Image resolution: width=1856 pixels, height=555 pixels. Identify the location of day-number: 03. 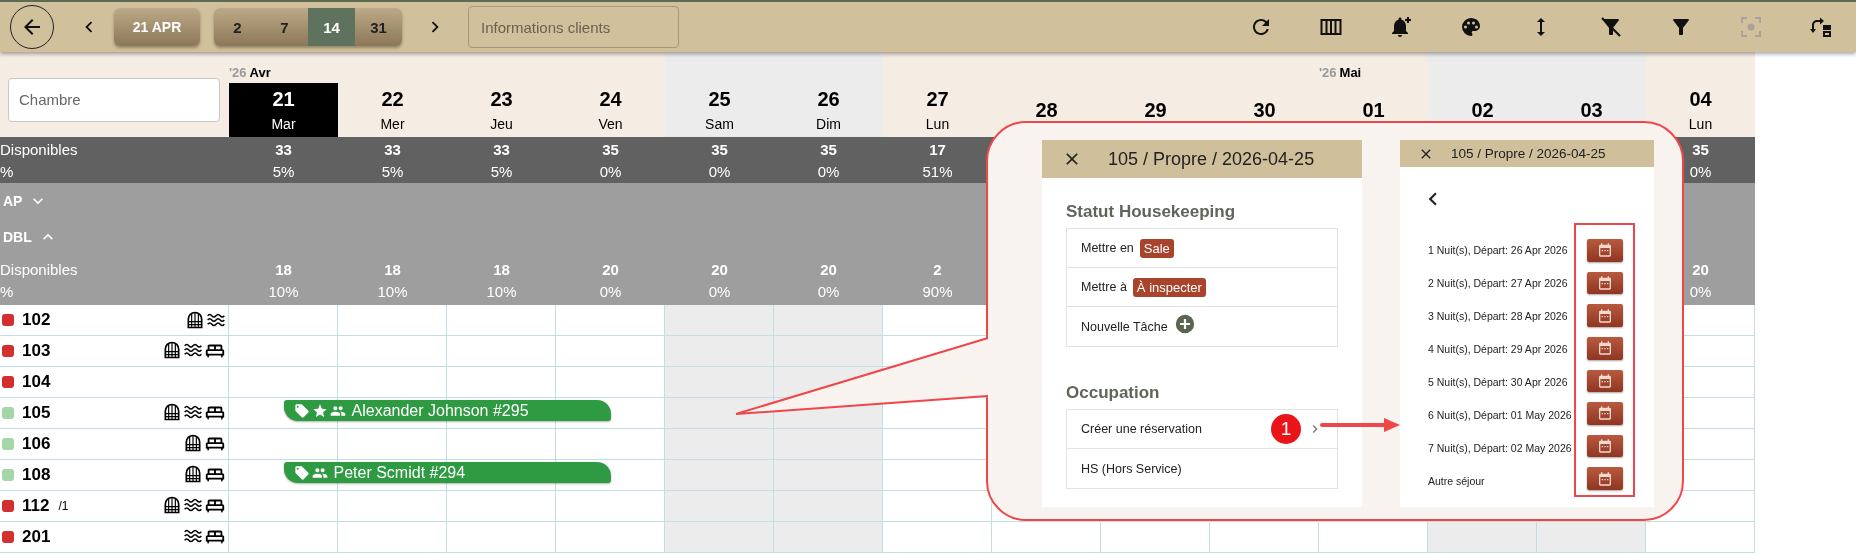
(1591, 110).